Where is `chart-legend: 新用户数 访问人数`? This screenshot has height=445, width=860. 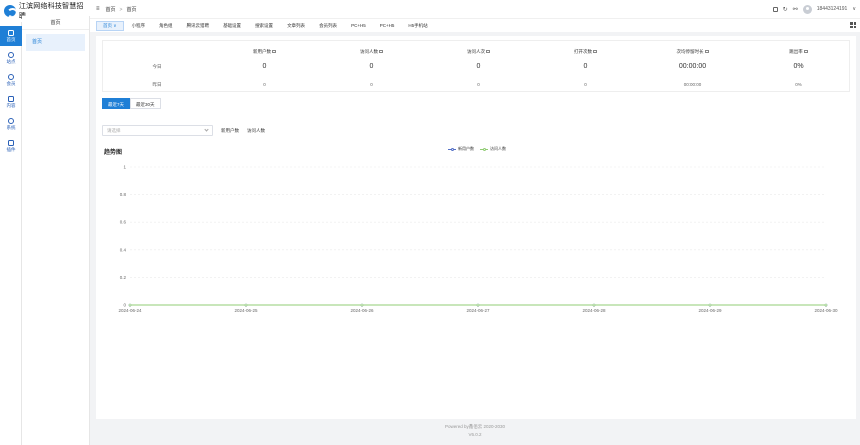
chart-legend: 新用户数 访问人数 is located at coordinates (480, 149).